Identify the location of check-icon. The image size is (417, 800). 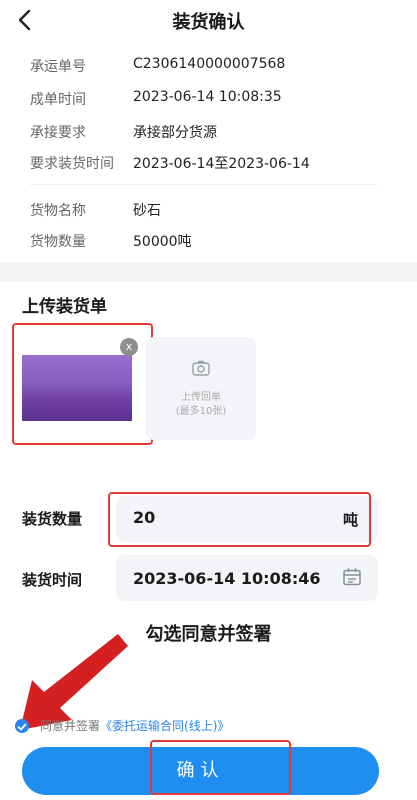
(22, 727).